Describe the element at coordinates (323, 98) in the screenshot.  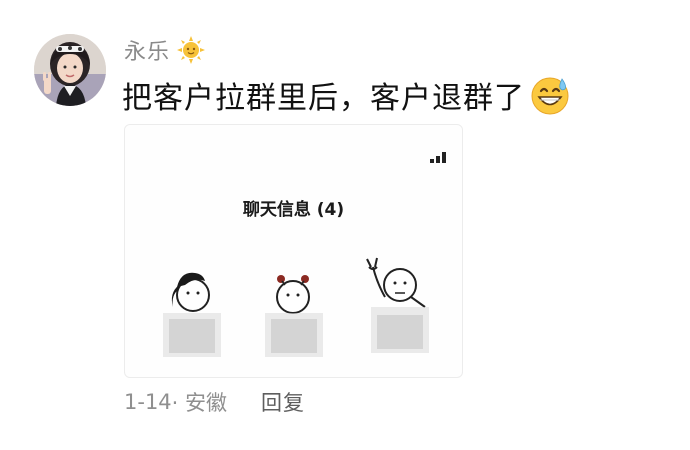
I see `comment-text-content: 把客户拉群里后，客户退群了` at that location.